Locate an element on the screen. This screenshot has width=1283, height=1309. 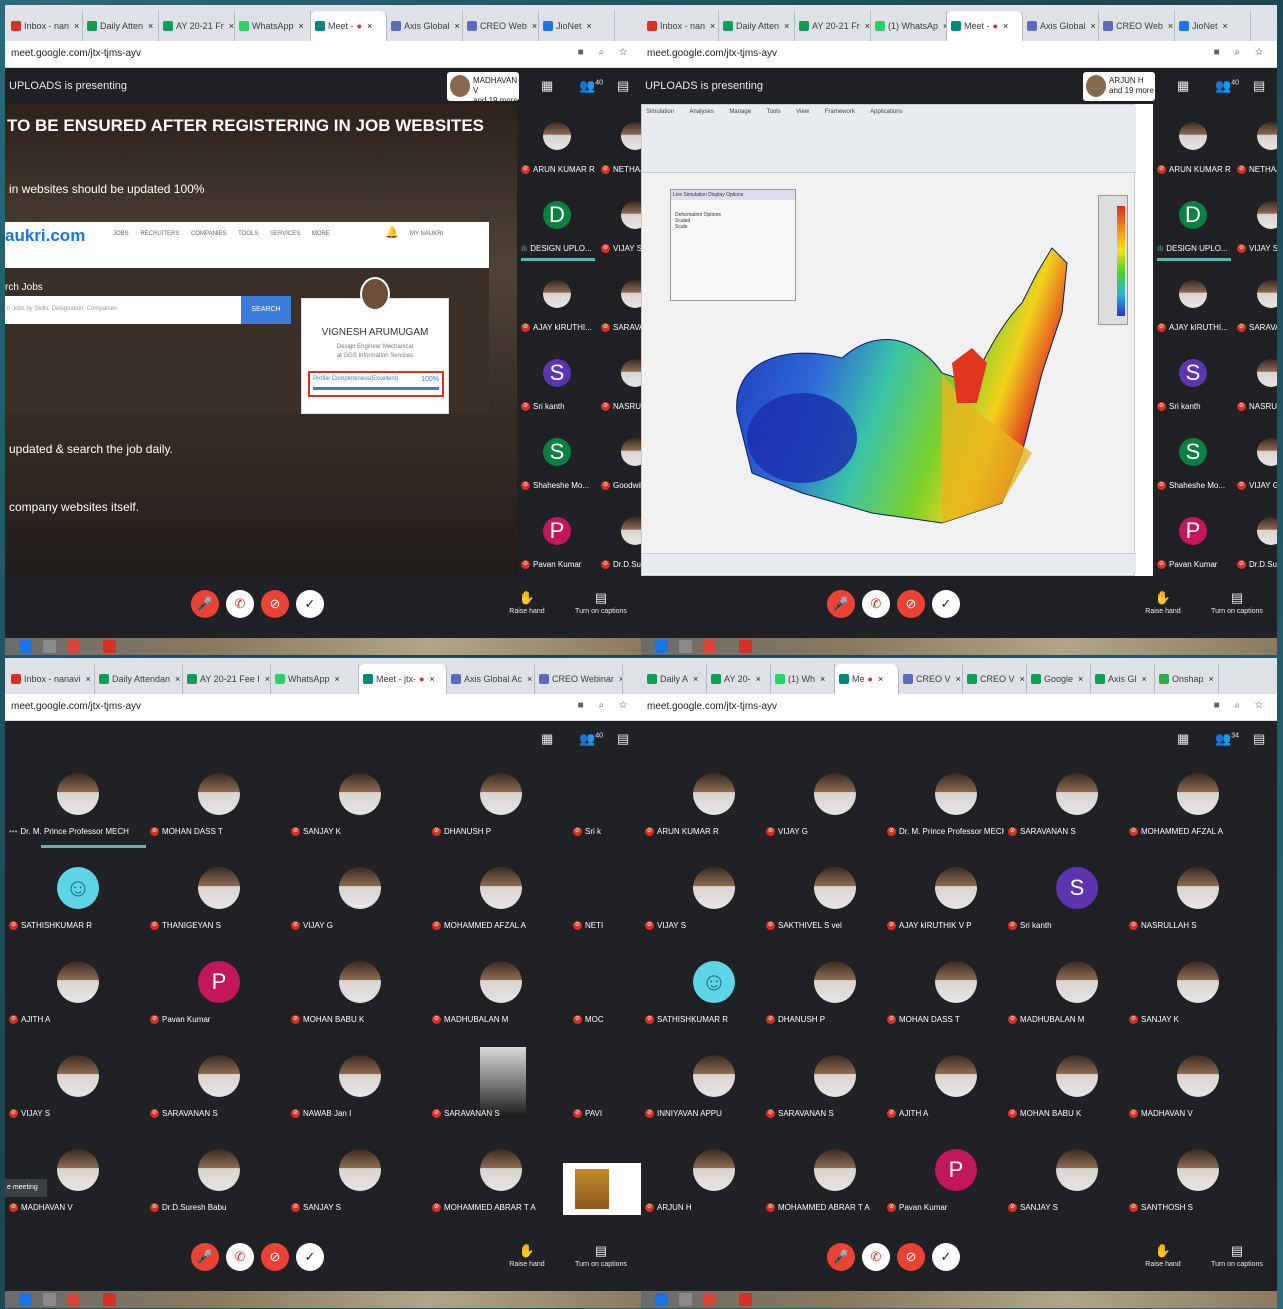
participant-tile: ⊘ VIJAY S is located at coordinates (619, 222).